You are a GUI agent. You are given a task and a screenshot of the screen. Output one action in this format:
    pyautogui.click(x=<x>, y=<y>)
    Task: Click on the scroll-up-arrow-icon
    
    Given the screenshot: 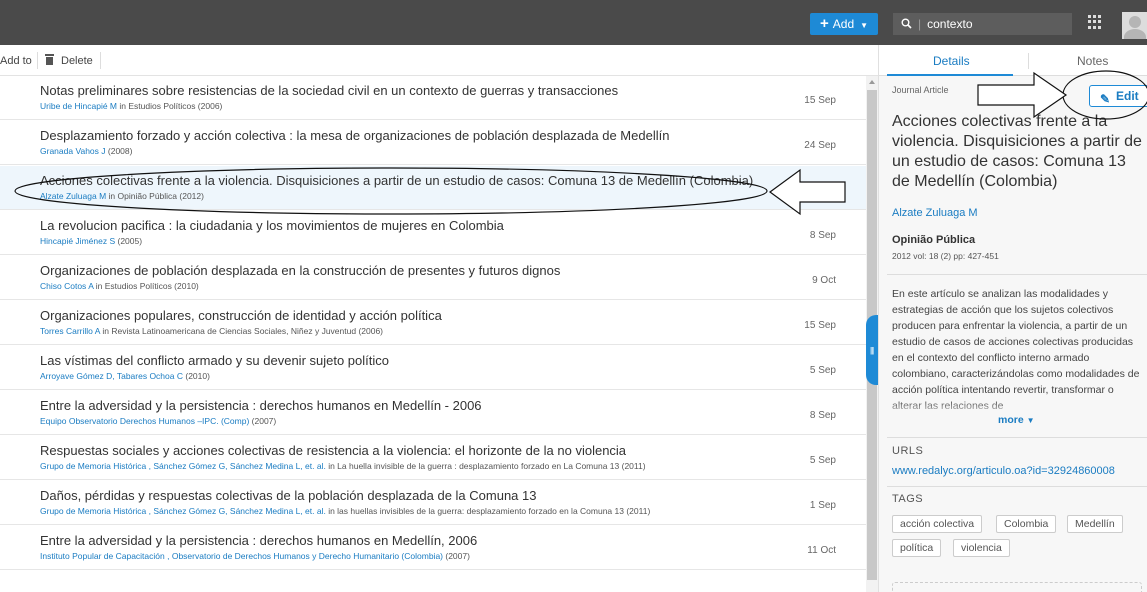 What is the action you would take?
    pyautogui.click(x=872, y=82)
    